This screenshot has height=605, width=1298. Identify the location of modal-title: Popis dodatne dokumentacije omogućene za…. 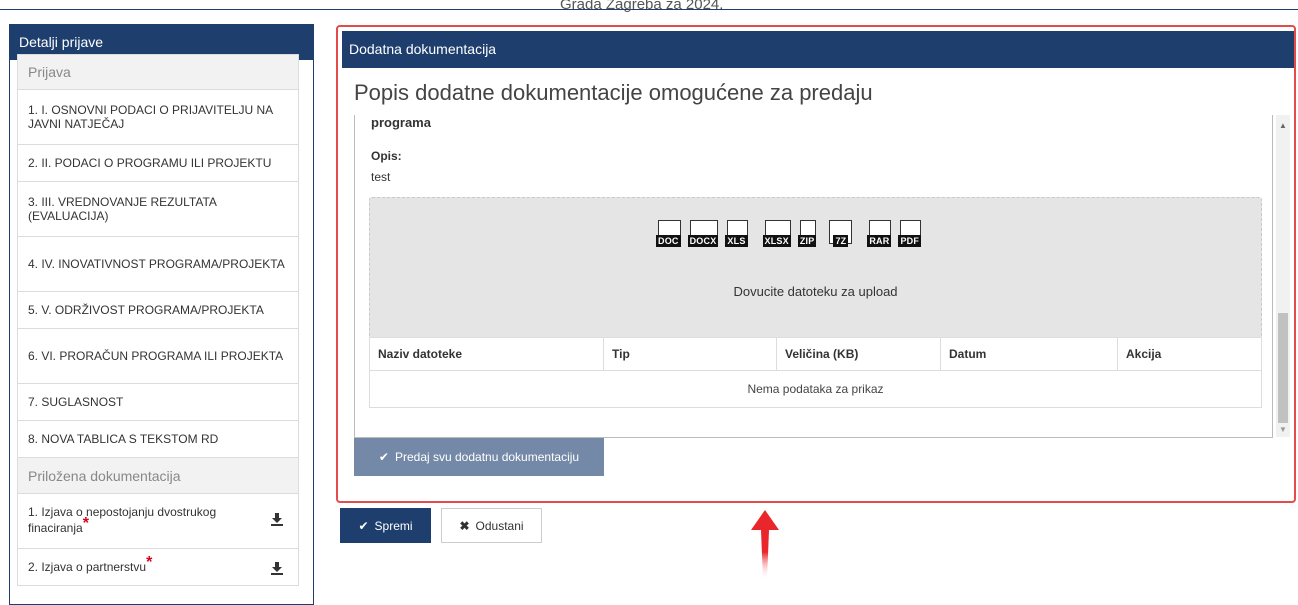
(613, 92).